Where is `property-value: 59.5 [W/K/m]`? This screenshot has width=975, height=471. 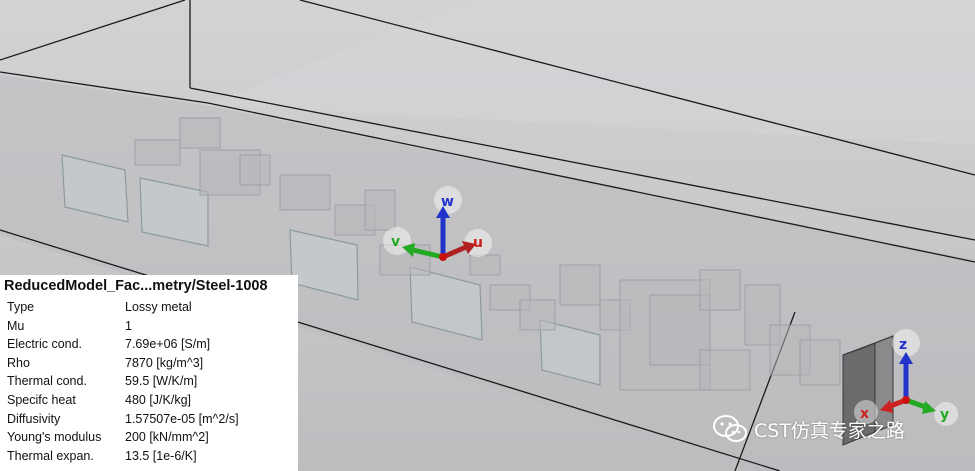
property-value: 59.5 [W/K/m] is located at coordinates (161, 381).